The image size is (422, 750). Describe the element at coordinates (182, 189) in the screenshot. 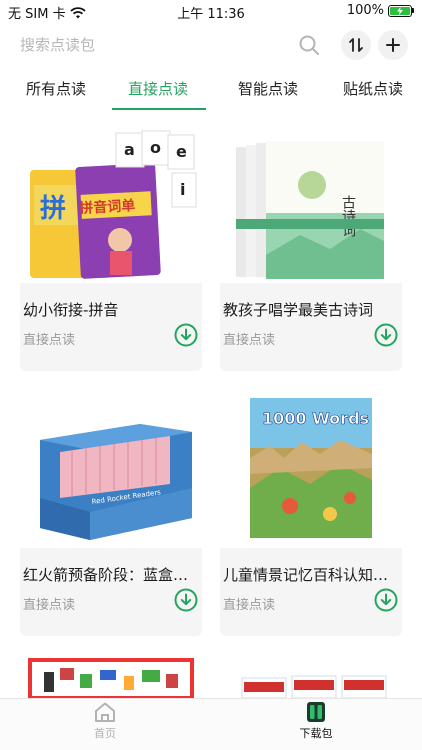

I see `svg-text: i` at that location.